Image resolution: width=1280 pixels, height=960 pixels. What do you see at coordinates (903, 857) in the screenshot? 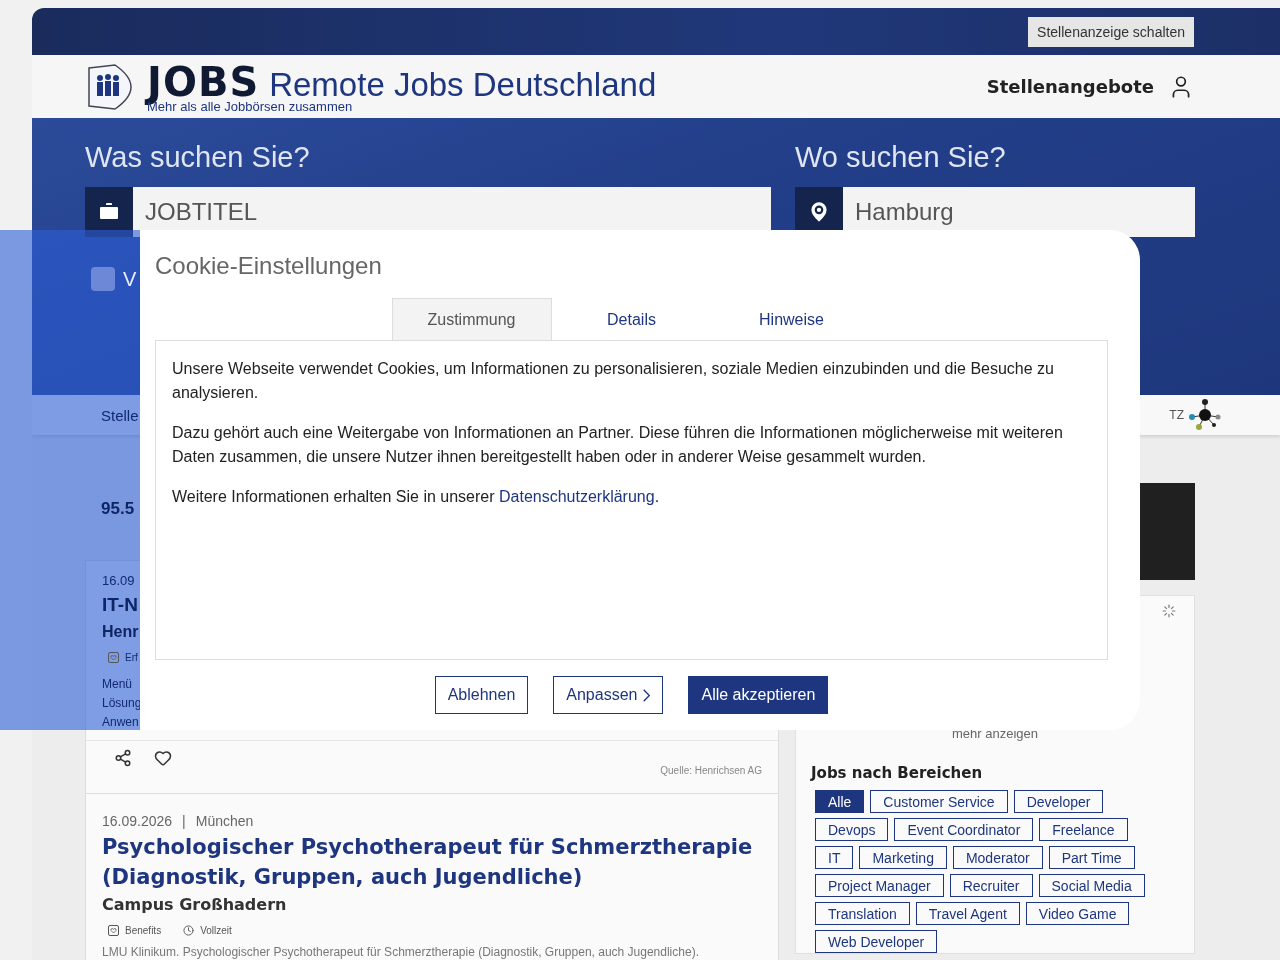
I see `category-tag: Marketing` at bounding box center [903, 857].